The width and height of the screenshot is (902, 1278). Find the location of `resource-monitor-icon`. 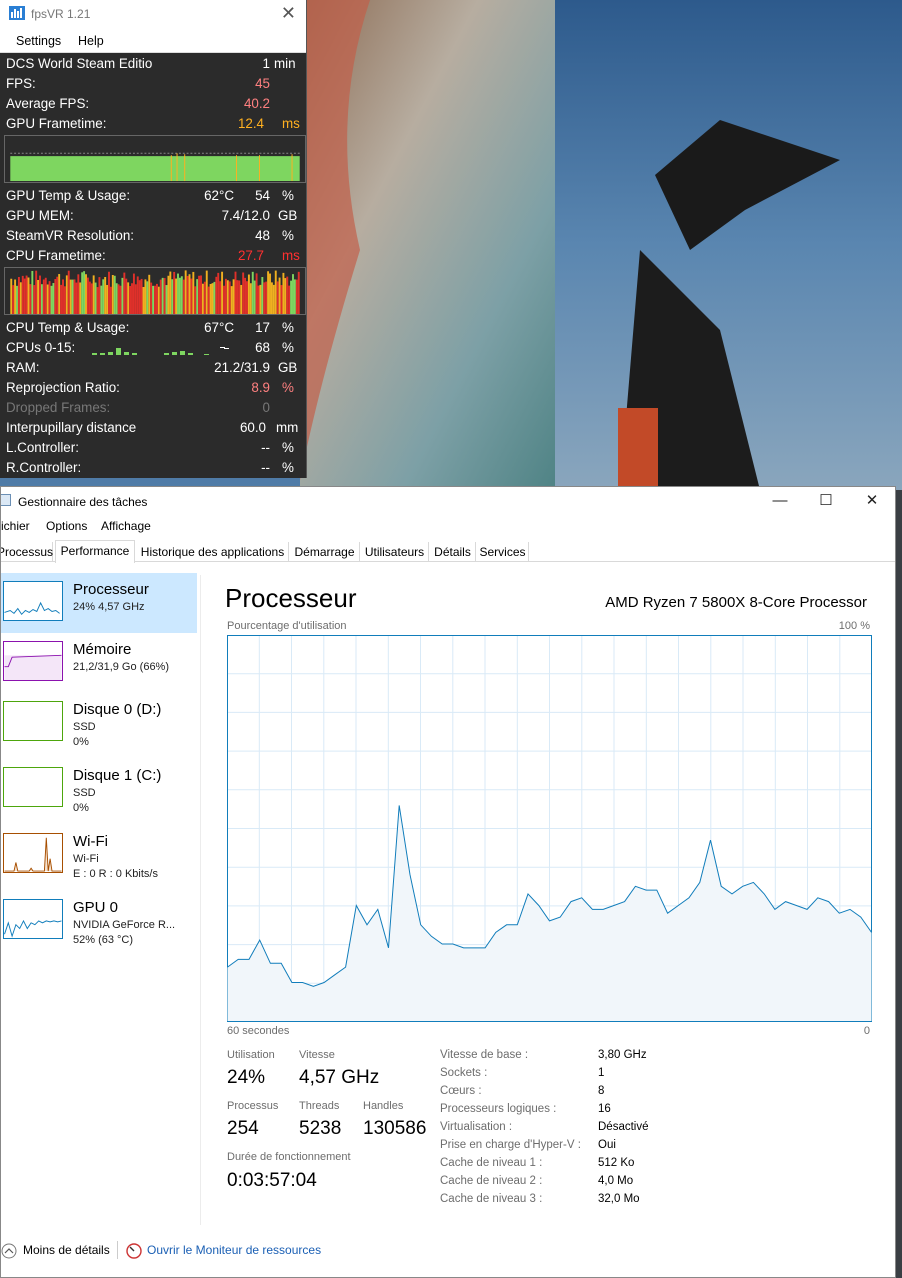

resource-monitor-icon is located at coordinates (134, 1251).